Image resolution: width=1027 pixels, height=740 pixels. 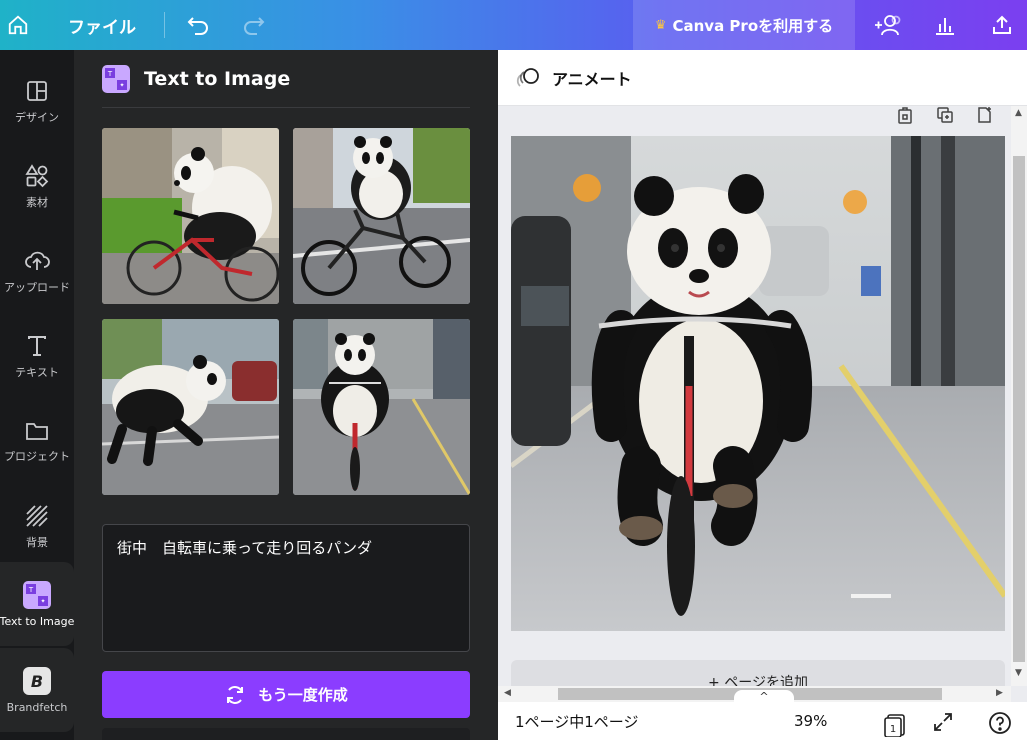 I want to click on insights-button, so click(x=945, y=25).